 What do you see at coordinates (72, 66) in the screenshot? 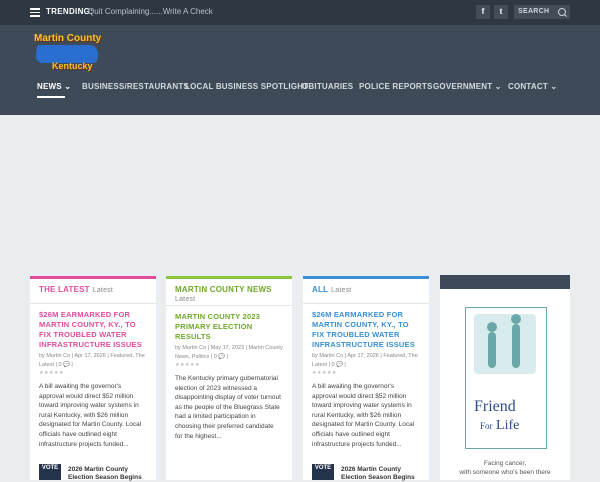
I see `logo-line2: Kentucky` at bounding box center [72, 66].